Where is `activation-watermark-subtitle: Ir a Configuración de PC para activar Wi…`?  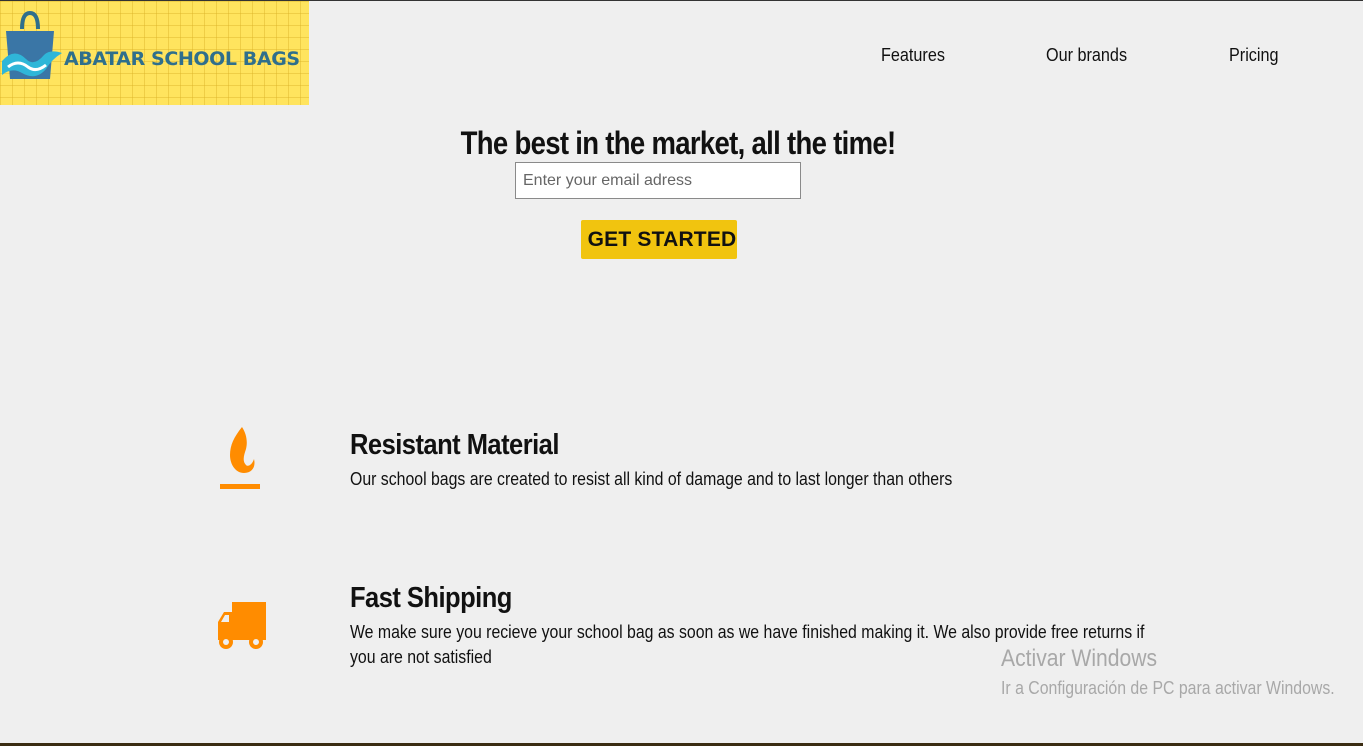
activation-watermark-subtitle: Ir a Configuración de PC para activar Wi… is located at coordinates (1168, 688).